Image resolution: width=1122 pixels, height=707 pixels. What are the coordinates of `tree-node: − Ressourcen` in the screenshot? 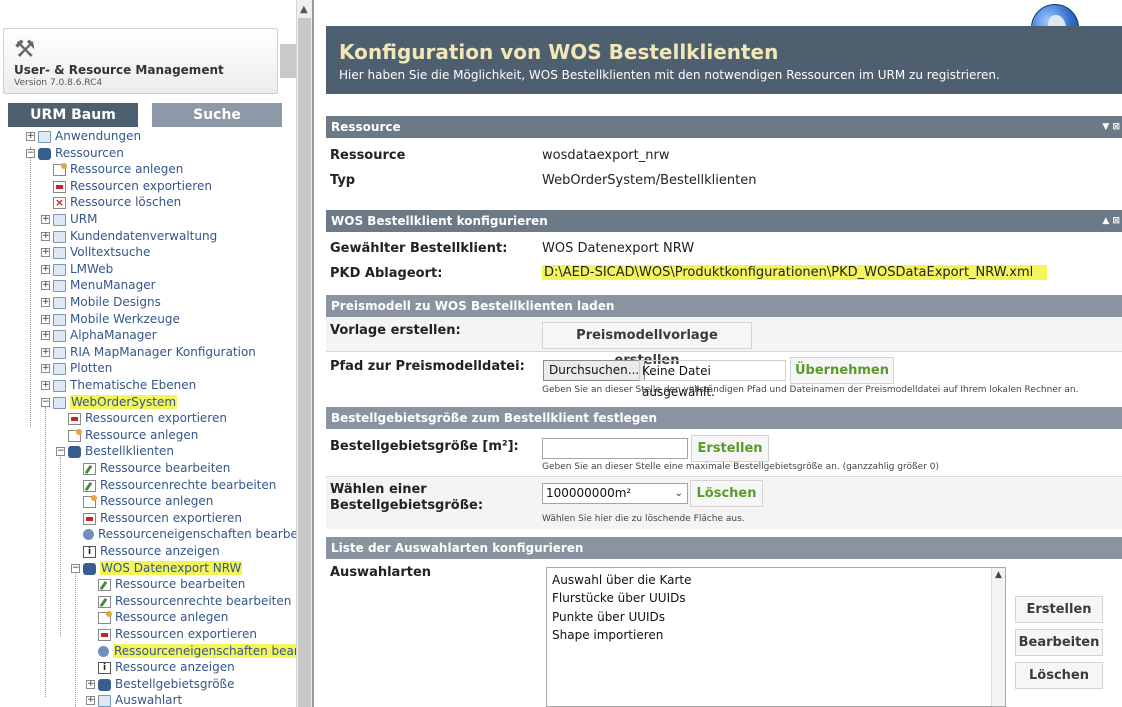 It's located at (75, 153).